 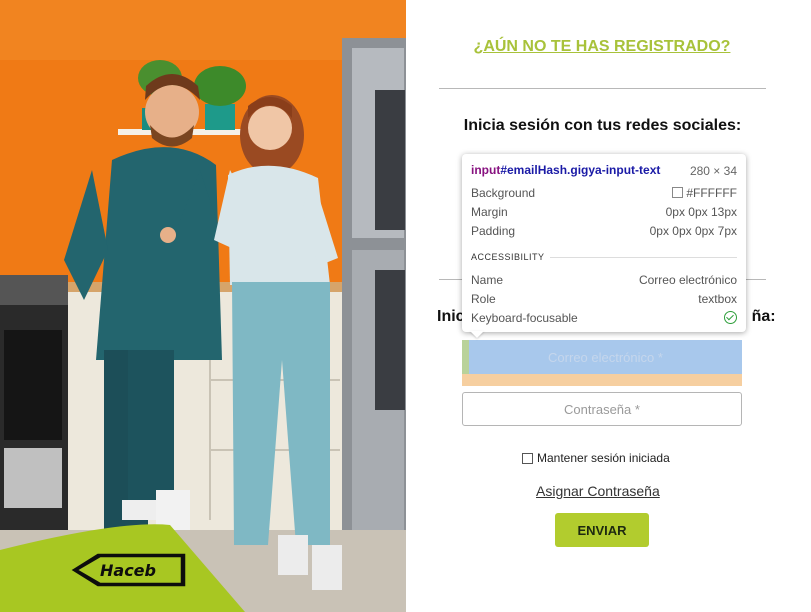 I want to click on inspector-focus-row: Keyboard-focusable, so click(x=604, y=318).